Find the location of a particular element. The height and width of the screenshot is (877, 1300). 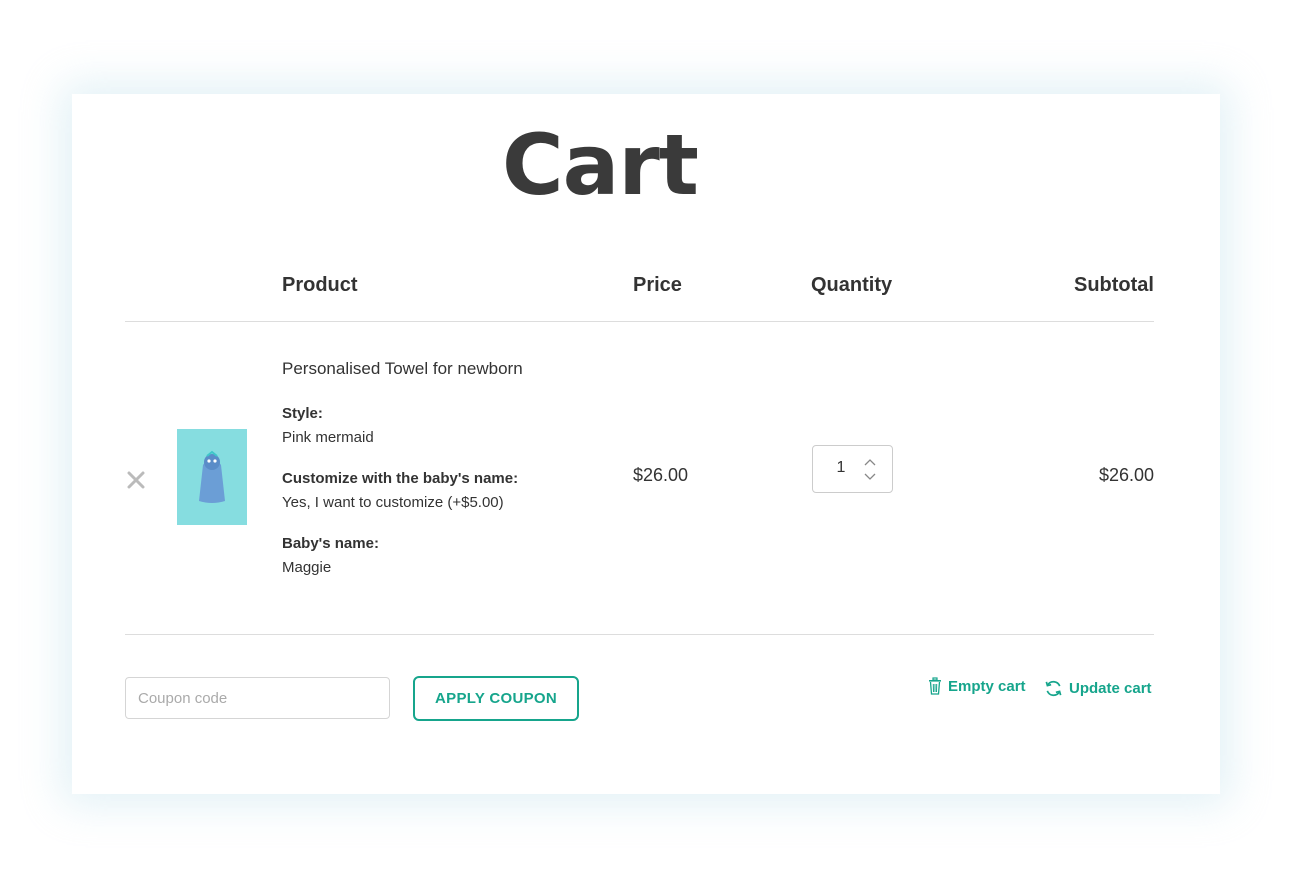

option-value-baby-name: Maggie is located at coordinates (306, 567).